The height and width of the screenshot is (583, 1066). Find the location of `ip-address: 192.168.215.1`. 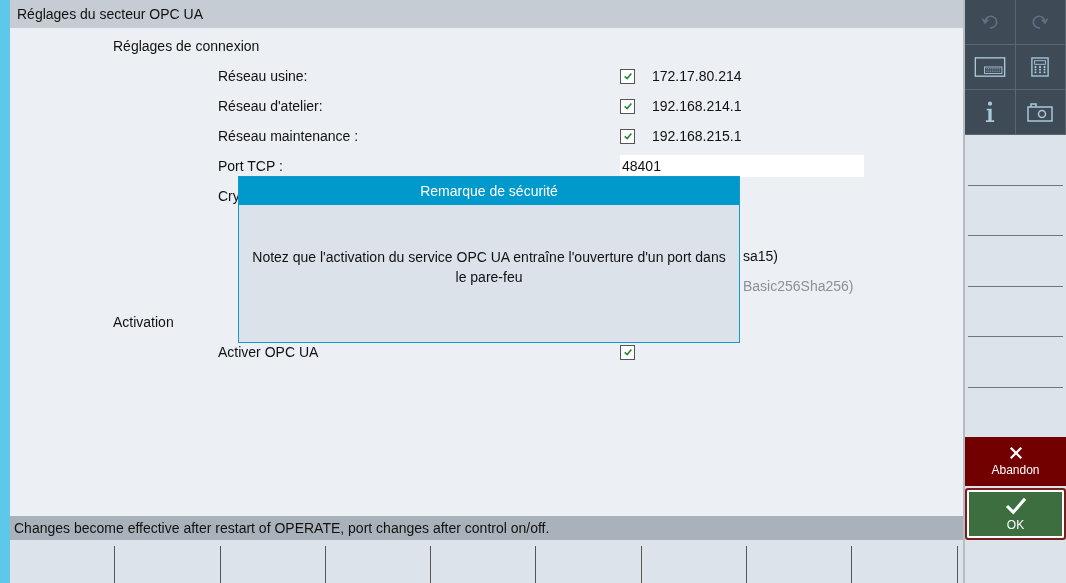

ip-address: 192.168.215.1 is located at coordinates (697, 136).